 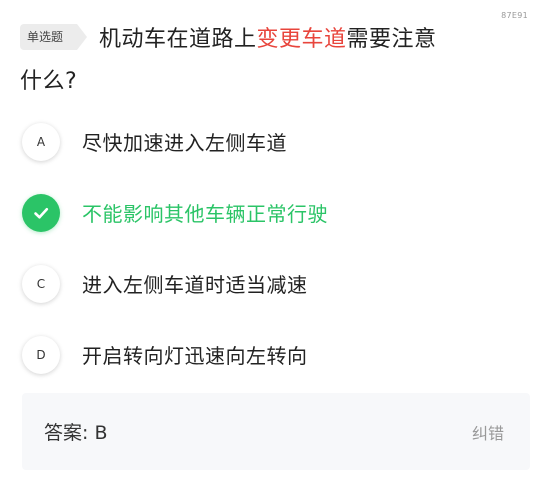 I want to click on option-b: 不能影响其他车辆正常行驶, so click(x=275, y=212).